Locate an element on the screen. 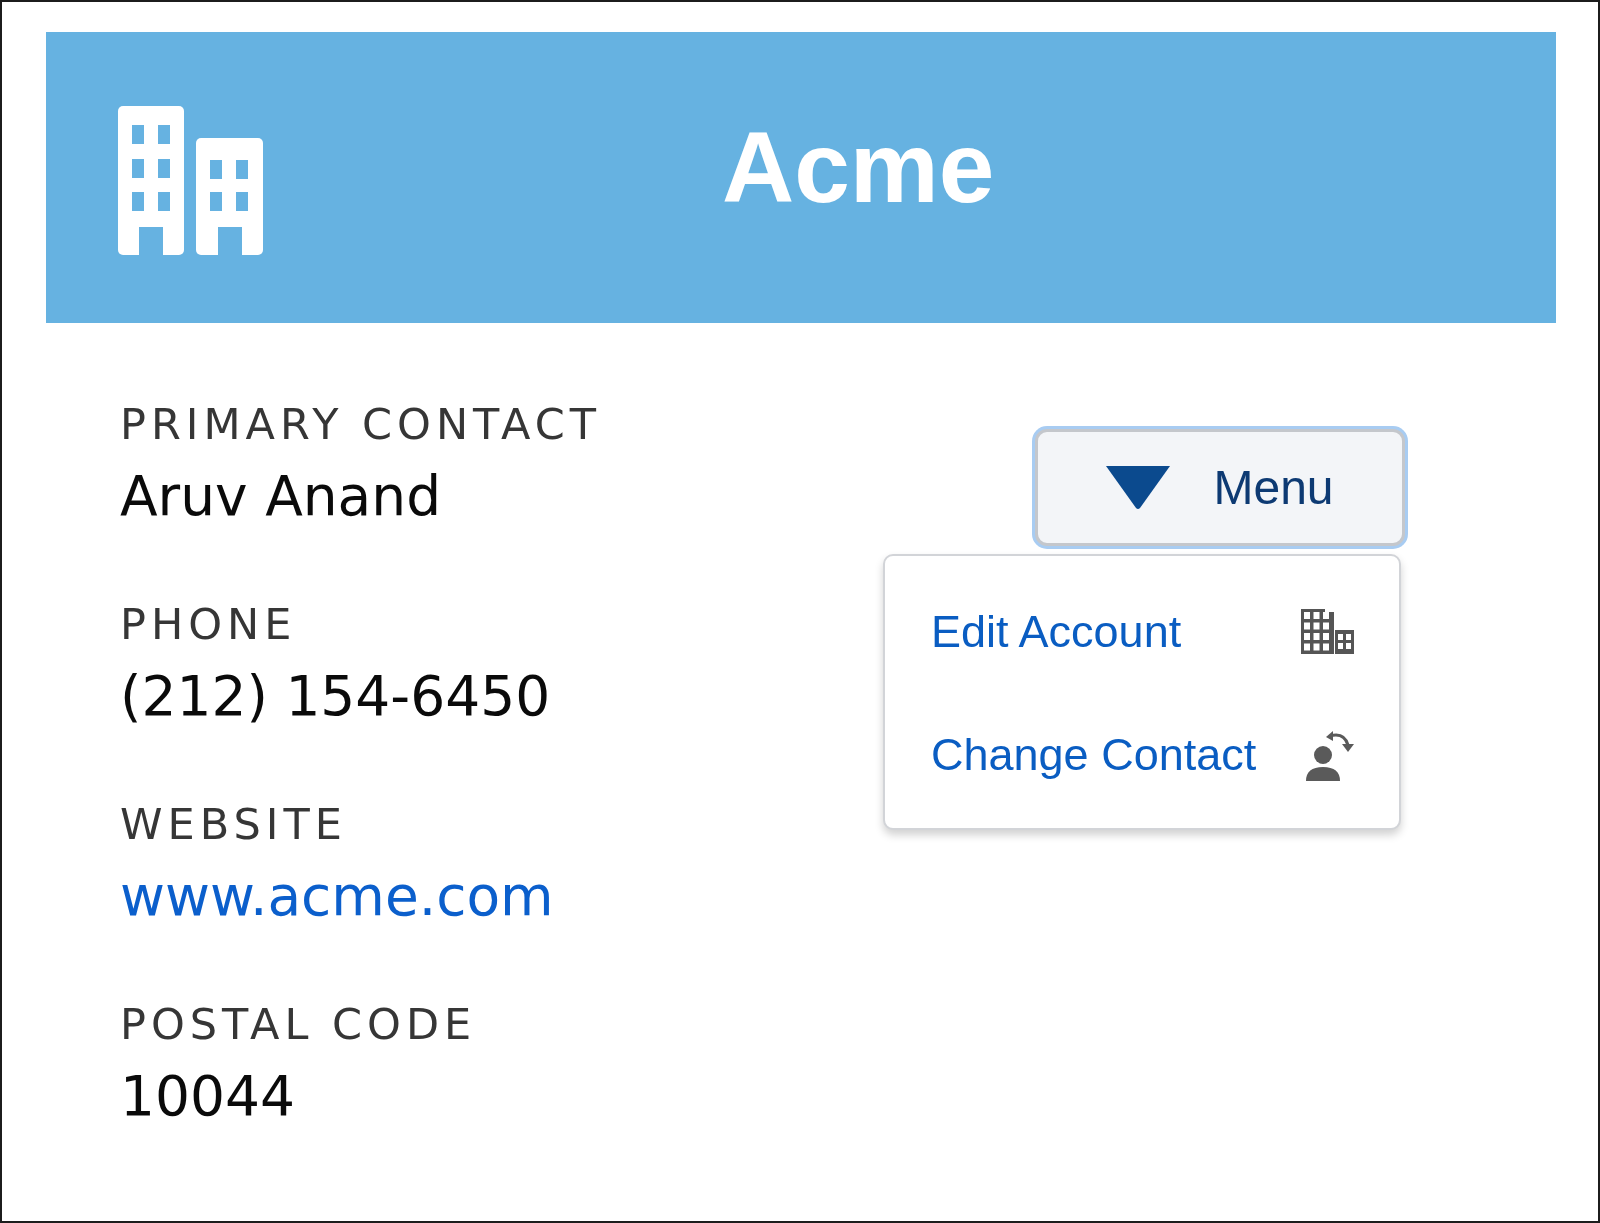  field-label: PRIMARY CONTACT is located at coordinates (360, 424).